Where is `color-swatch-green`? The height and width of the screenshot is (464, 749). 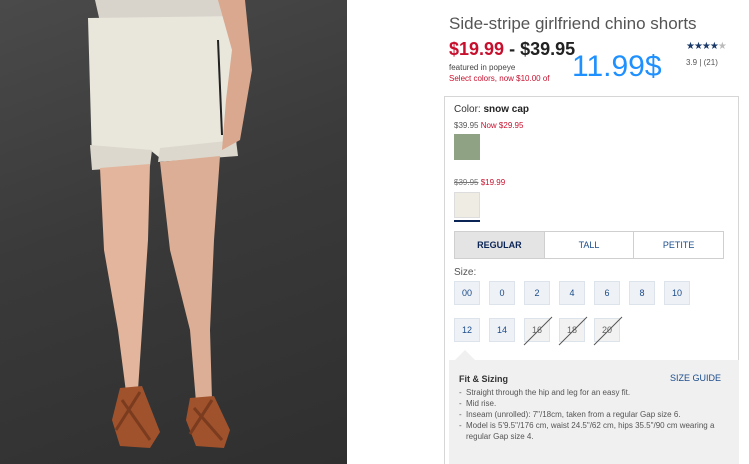 color-swatch-green is located at coordinates (467, 147).